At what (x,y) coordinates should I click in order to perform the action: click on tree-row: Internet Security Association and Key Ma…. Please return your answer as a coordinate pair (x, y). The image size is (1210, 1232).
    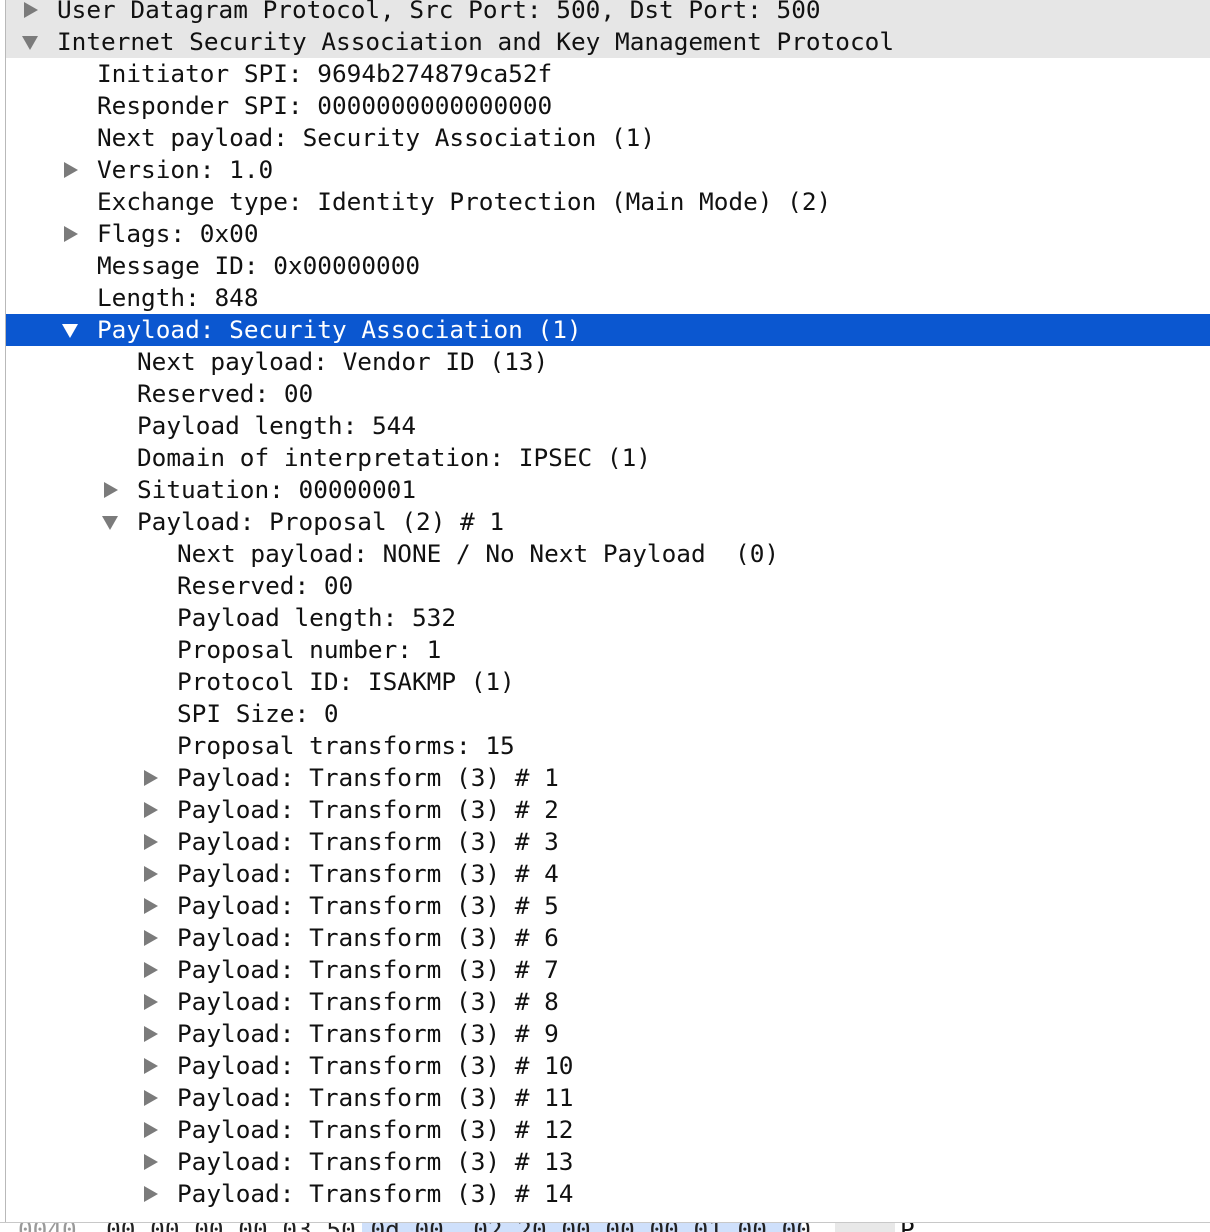
    Looking at the image, I should click on (608, 42).